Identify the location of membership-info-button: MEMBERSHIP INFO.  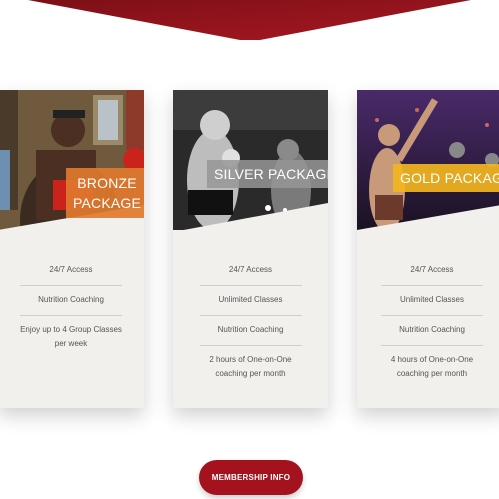
(251, 477).